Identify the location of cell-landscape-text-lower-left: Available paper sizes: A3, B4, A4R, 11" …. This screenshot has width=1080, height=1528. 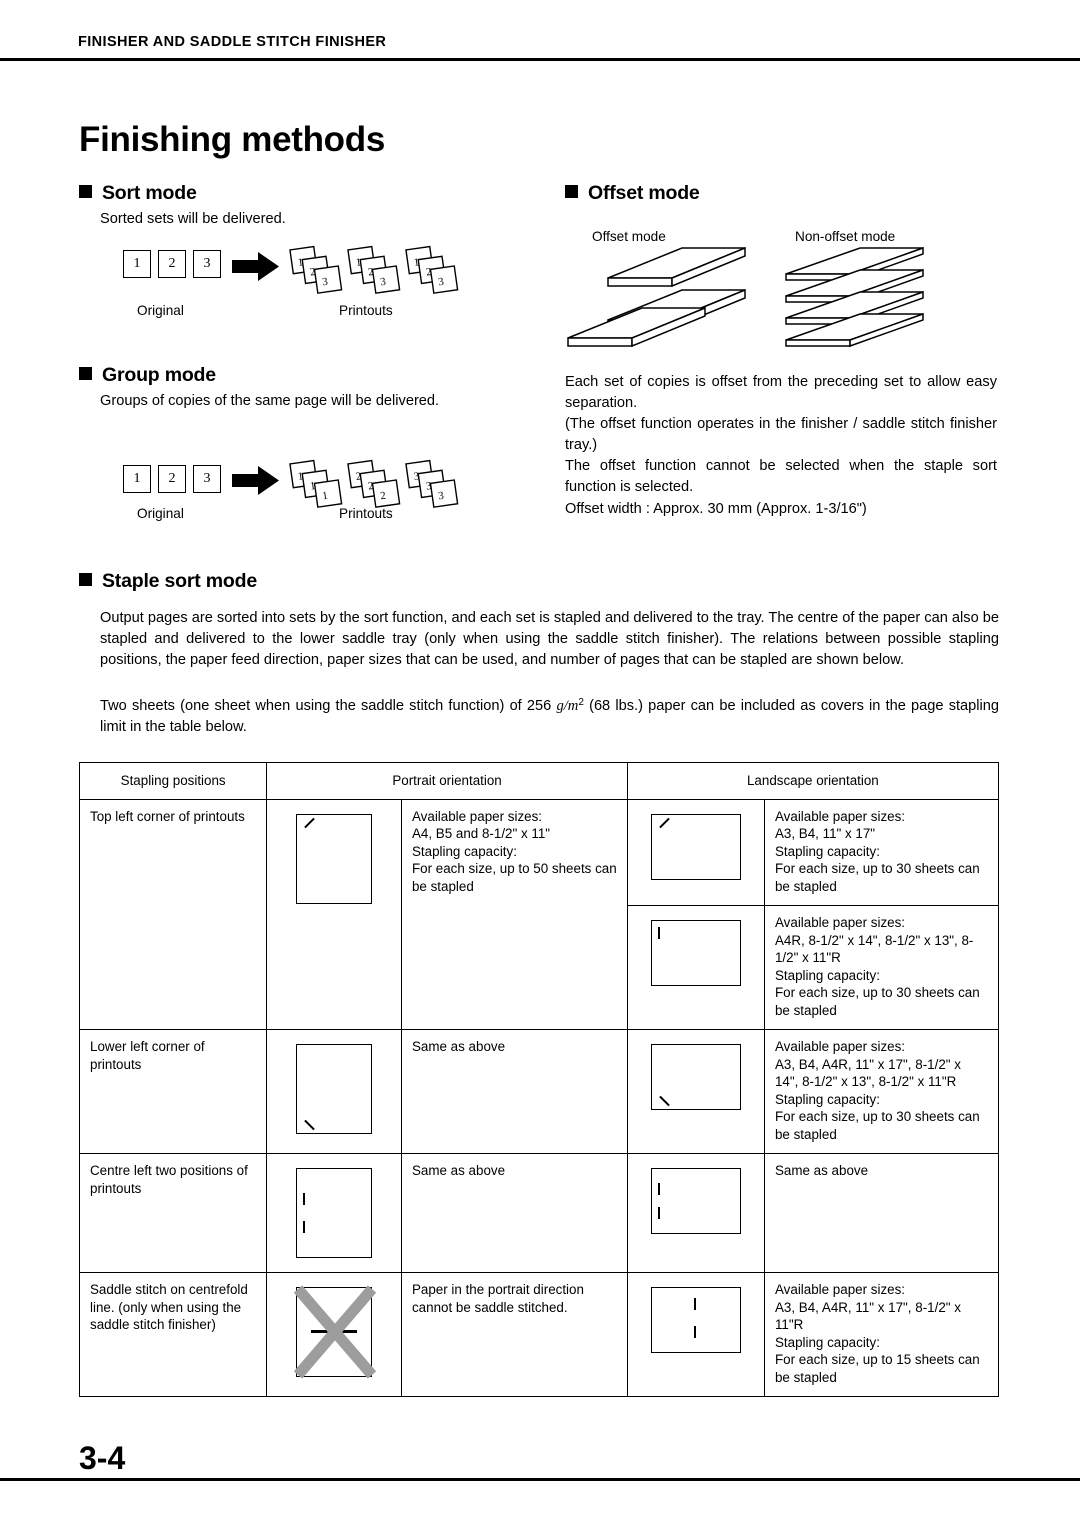
(881, 1091).